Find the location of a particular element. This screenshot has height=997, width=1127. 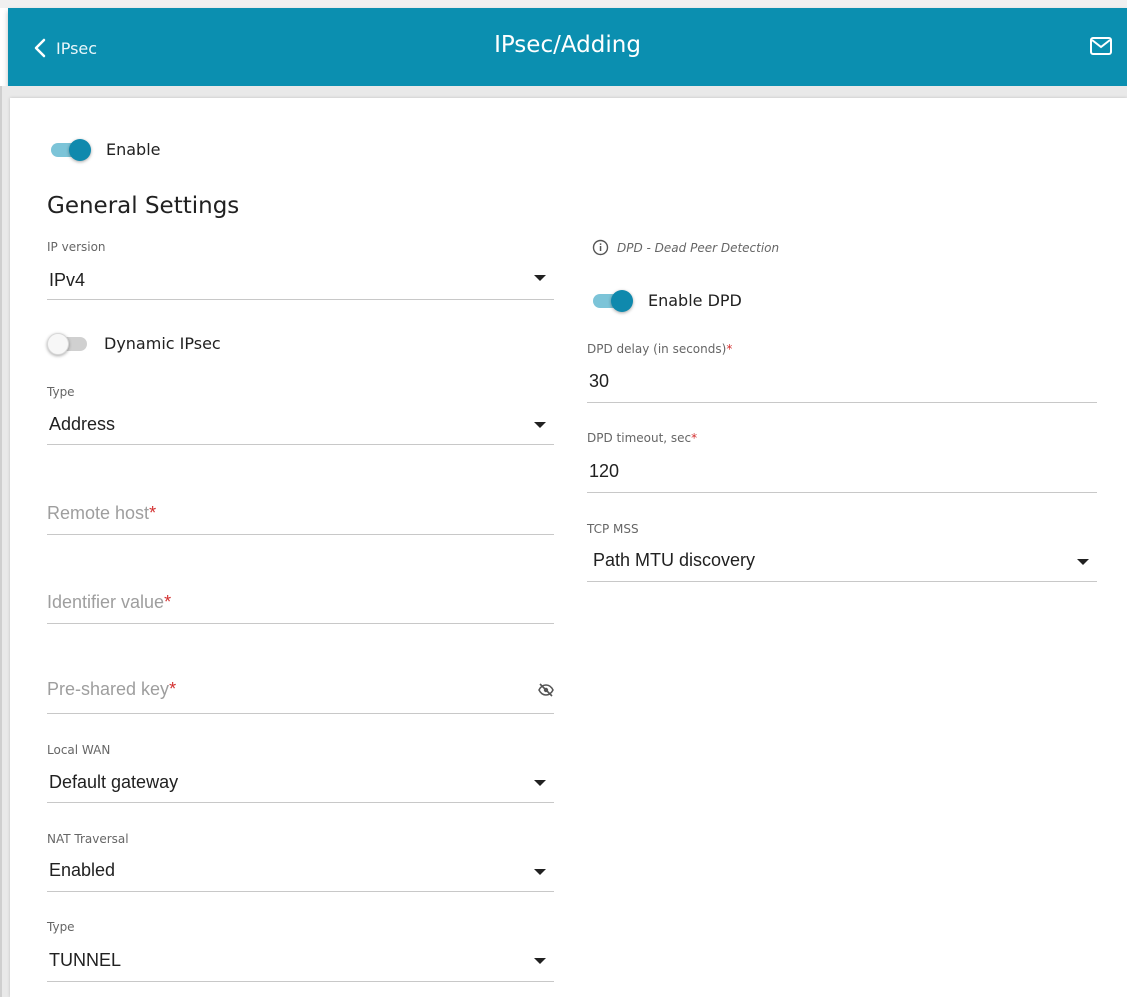

section-title-general-settings: General Settings is located at coordinates (143, 206).